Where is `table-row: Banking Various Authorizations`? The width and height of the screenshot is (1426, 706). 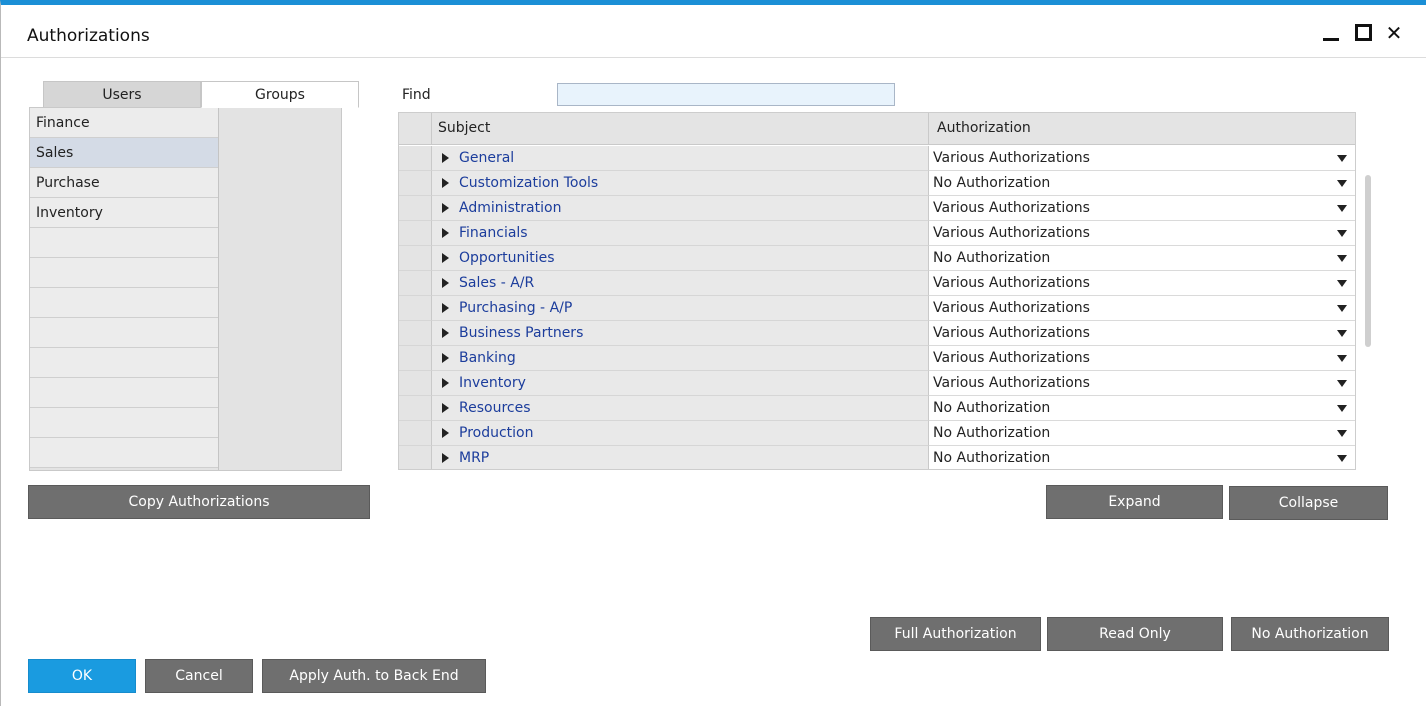 table-row: Banking Various Authorizations is located at coordinates (877, 358).